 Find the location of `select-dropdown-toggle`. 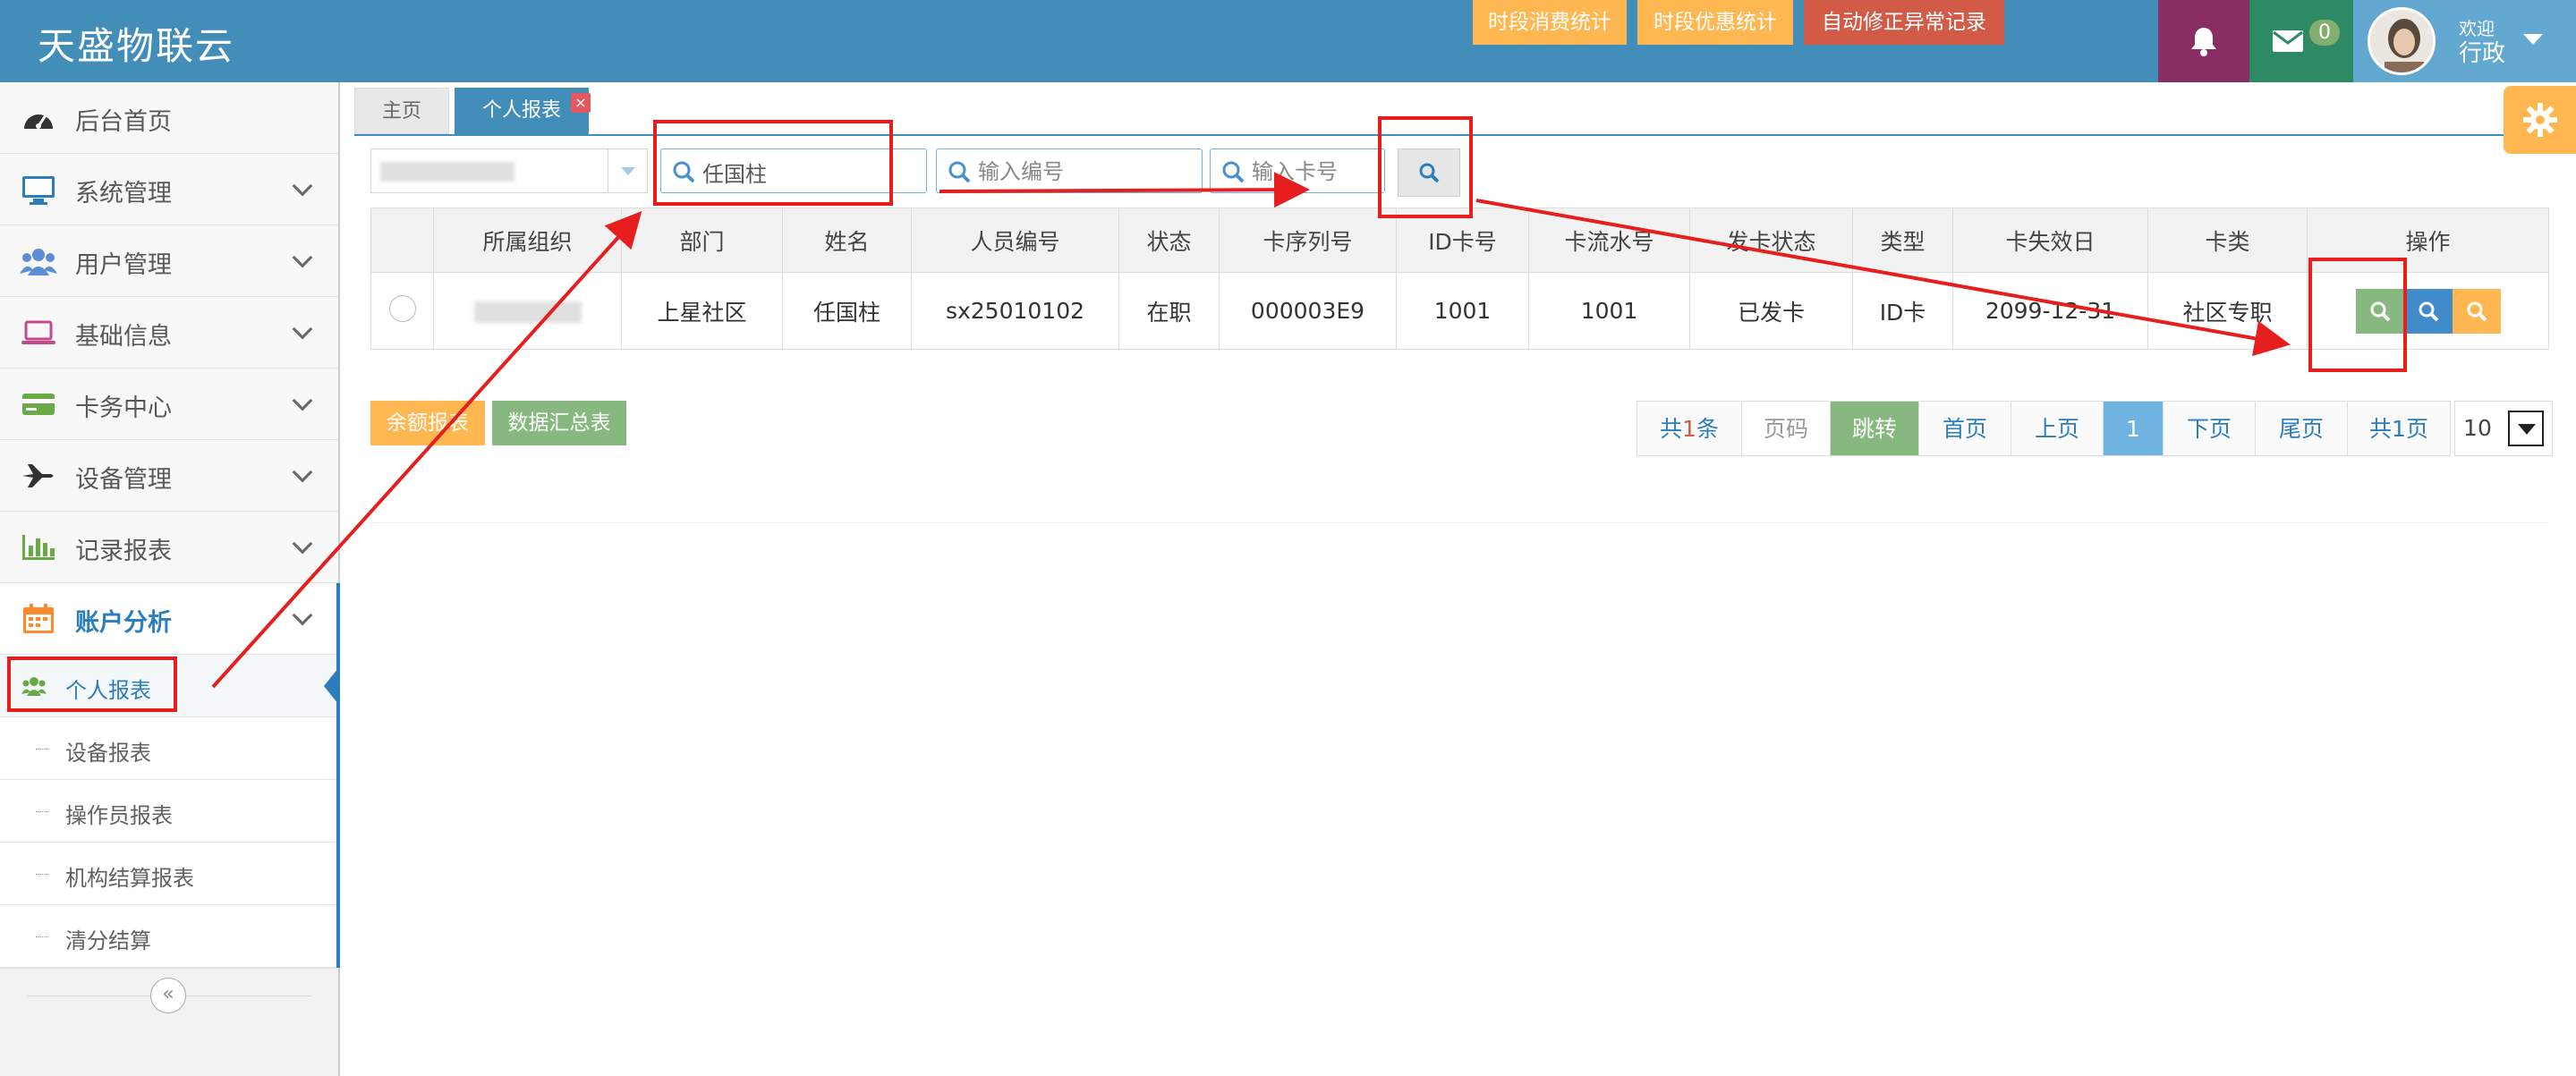

select-dropdown-toggle is located at coordinates (627, 170).